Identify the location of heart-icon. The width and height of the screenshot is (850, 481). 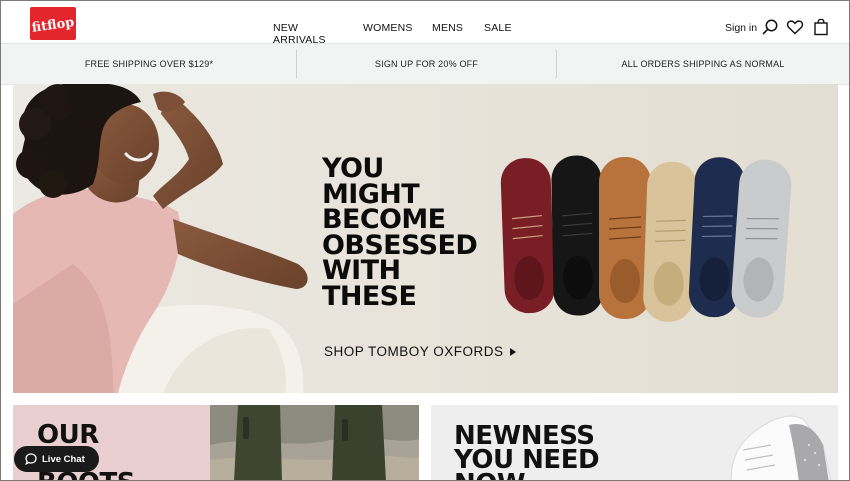
(795, 27).